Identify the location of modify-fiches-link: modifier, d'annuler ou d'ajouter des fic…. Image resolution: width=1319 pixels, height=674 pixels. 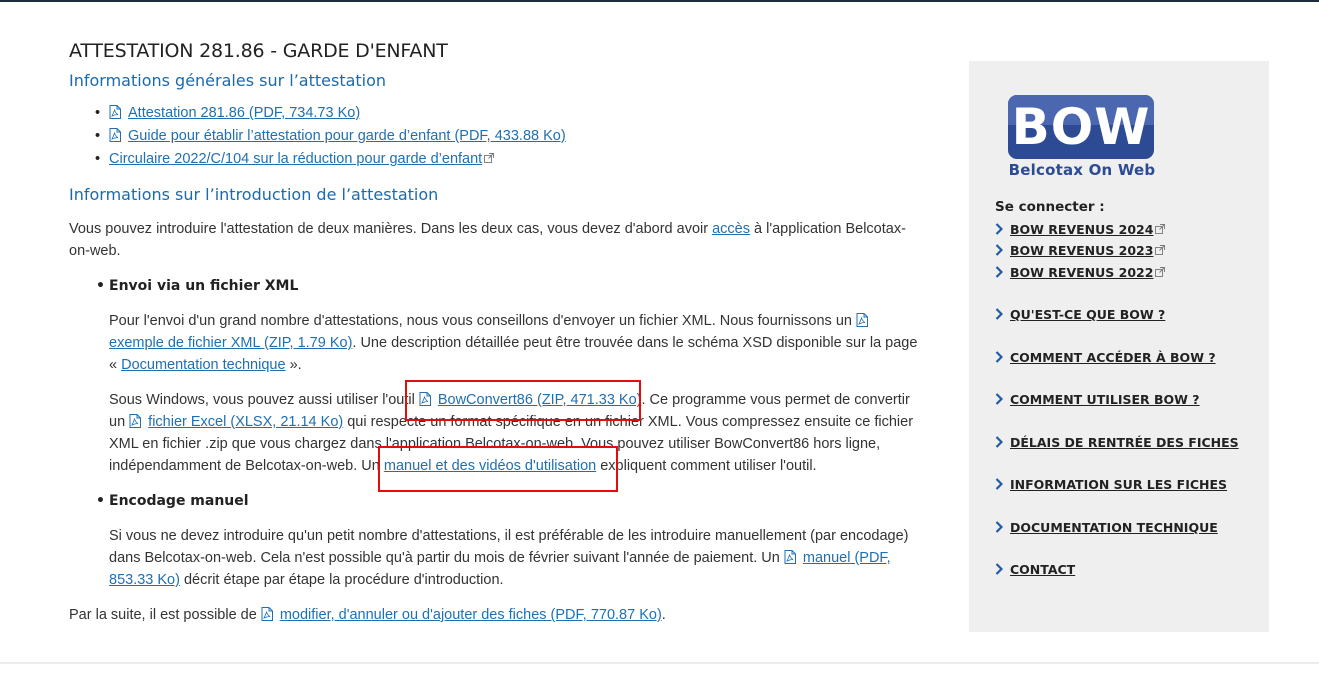
(471, 615).